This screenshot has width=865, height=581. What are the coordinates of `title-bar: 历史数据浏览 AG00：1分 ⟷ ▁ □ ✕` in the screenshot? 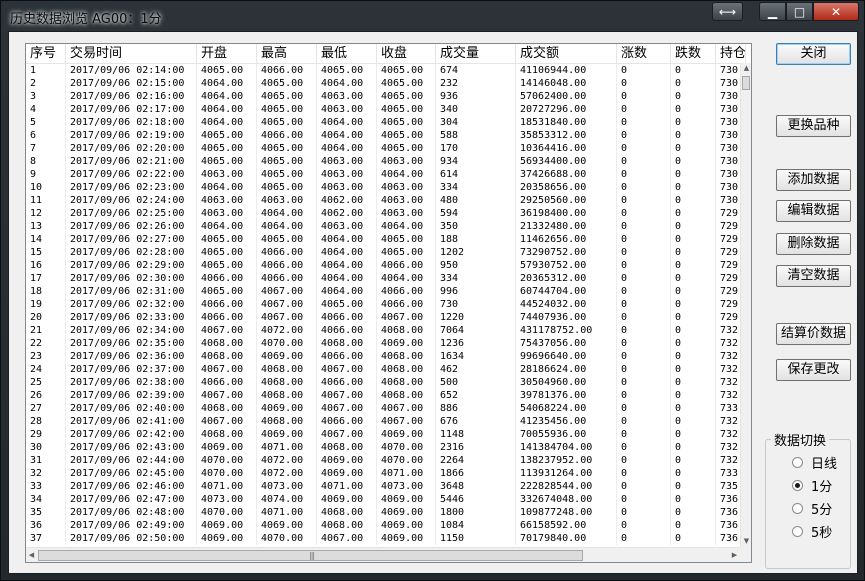 It's located at (432, 16).